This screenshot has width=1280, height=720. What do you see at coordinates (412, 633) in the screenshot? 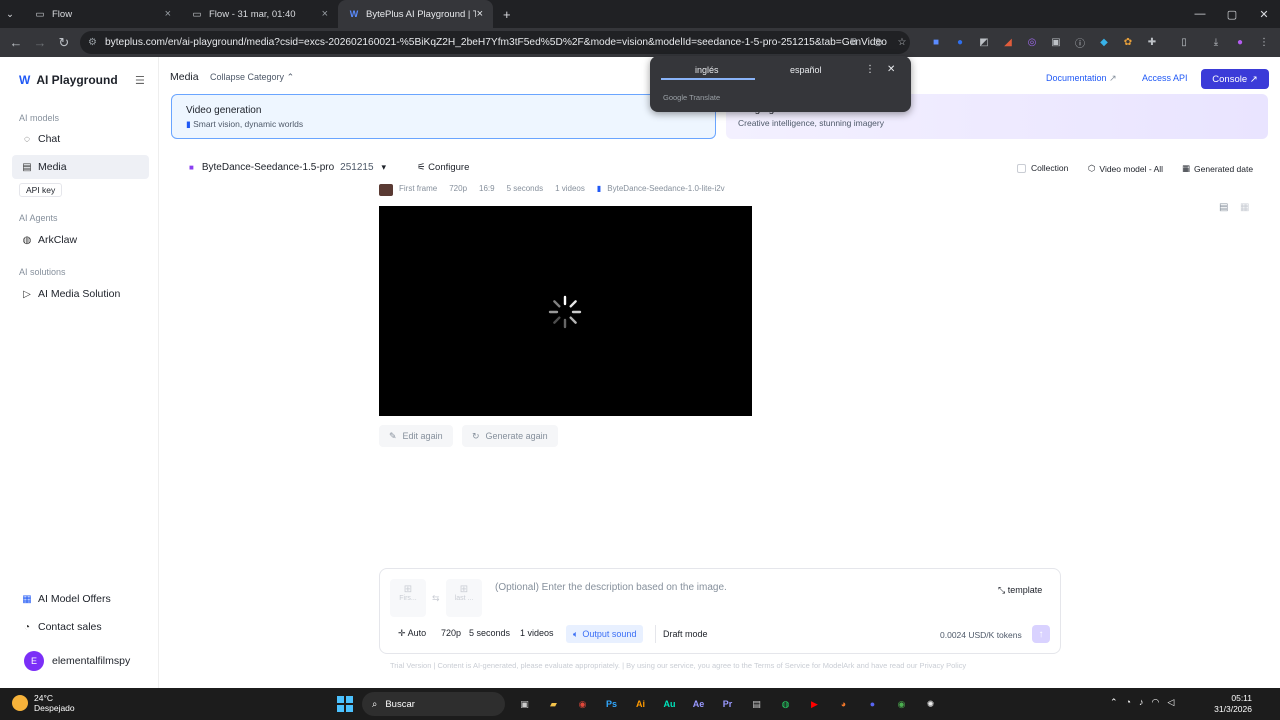
I see `ratio-option: ✛ Auto` at bounding box center [412, 633].